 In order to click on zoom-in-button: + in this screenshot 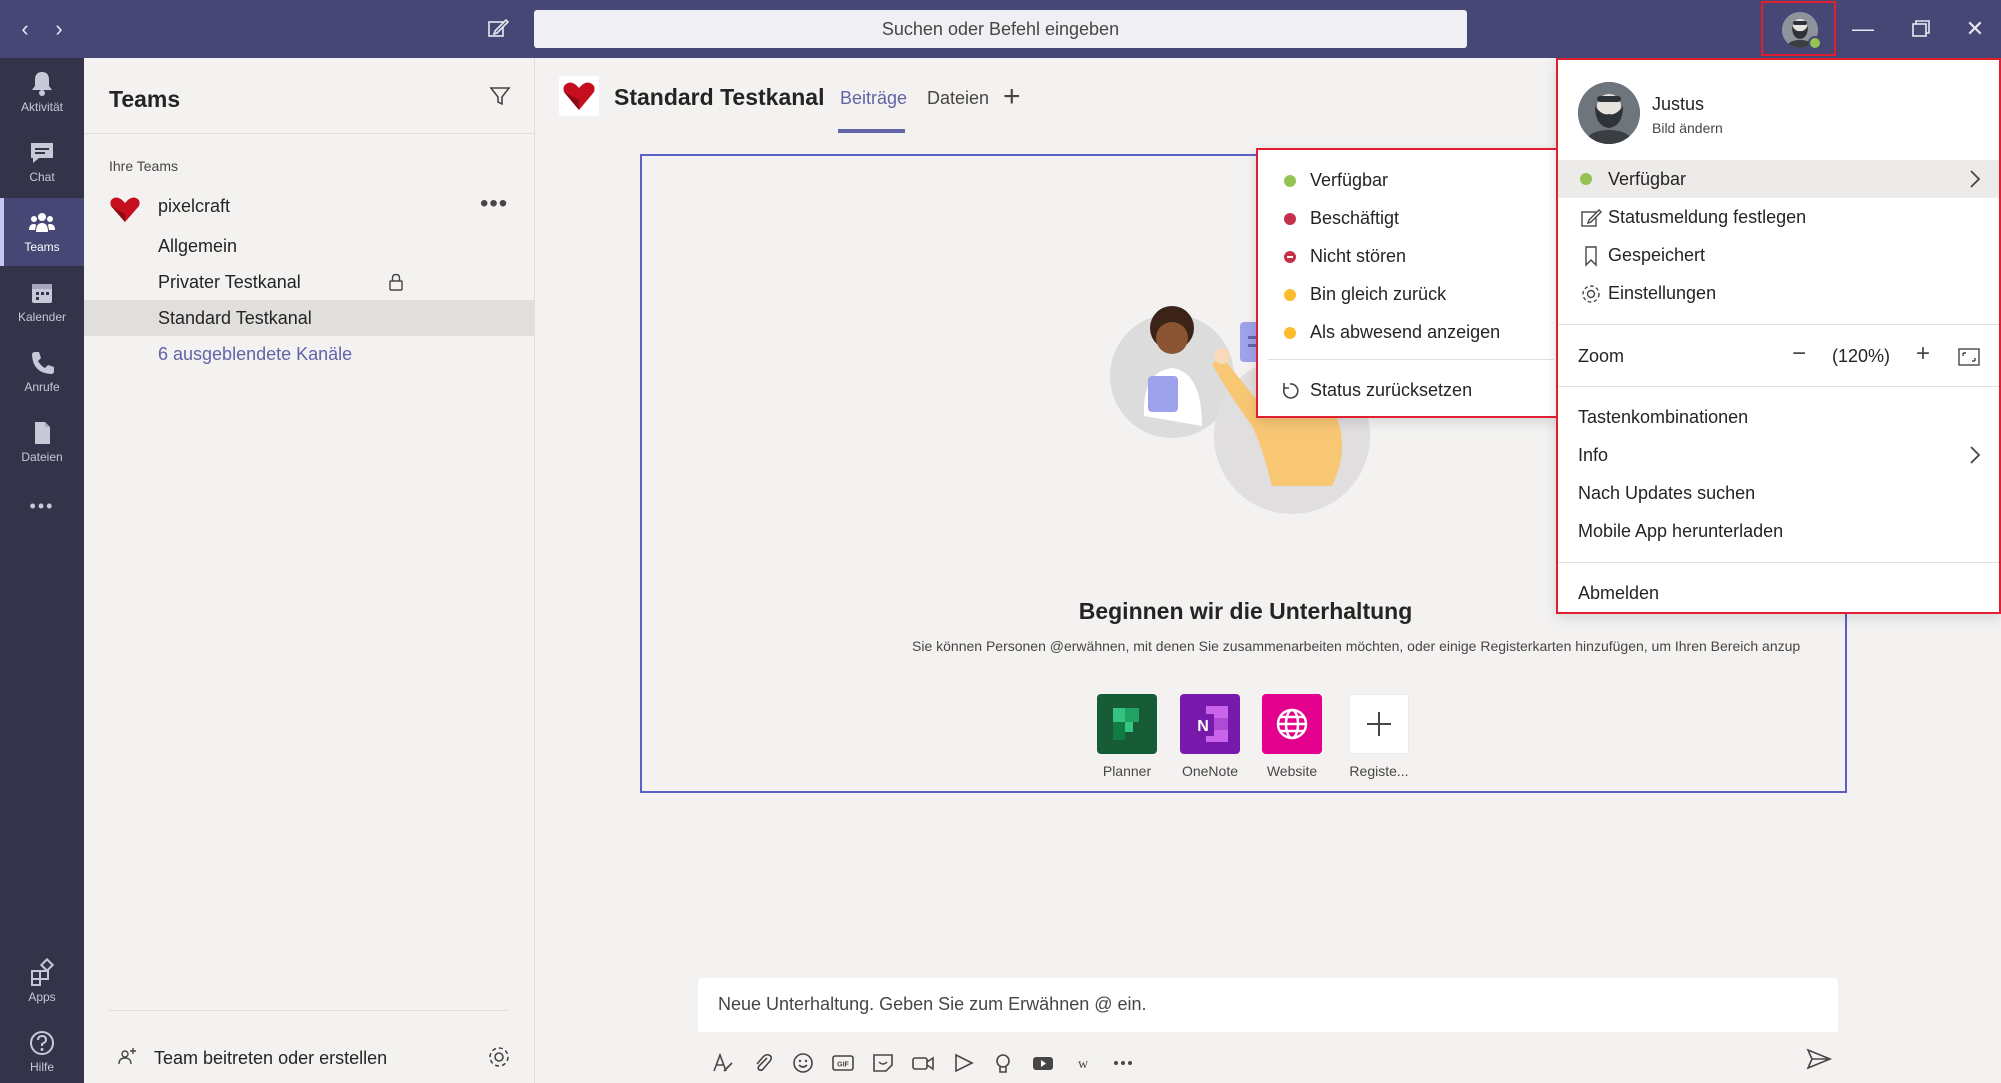, I will do `click(1923, 354)`.